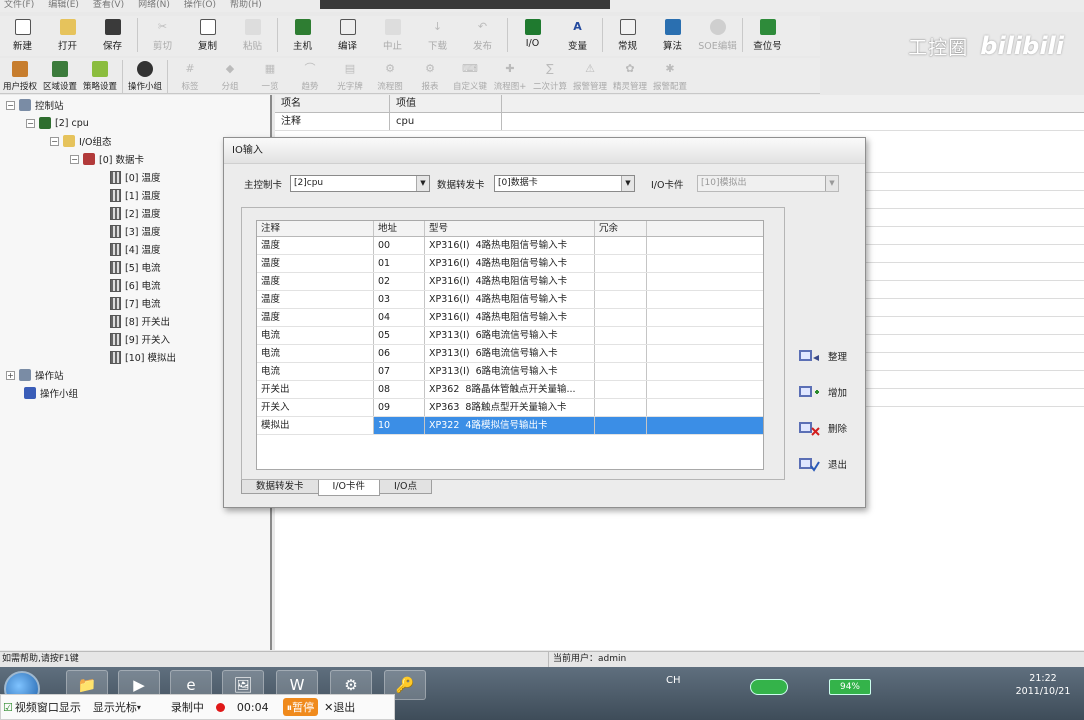  Describe the element at coordinates (564, 183) in the screenshot. I see `forwarder-card-select: [0]数据卡 ▼` at that location.